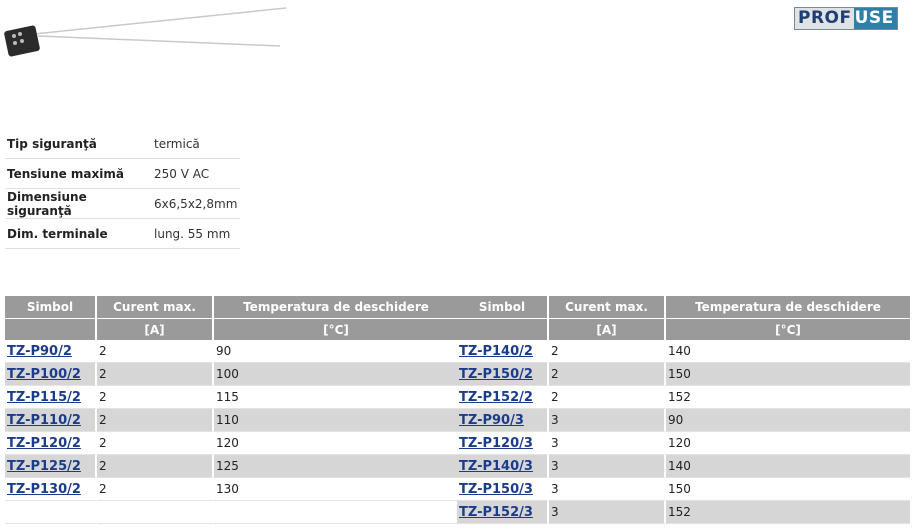  I want to click on symbol-link: TZ-P140/3, so click(496, 466).